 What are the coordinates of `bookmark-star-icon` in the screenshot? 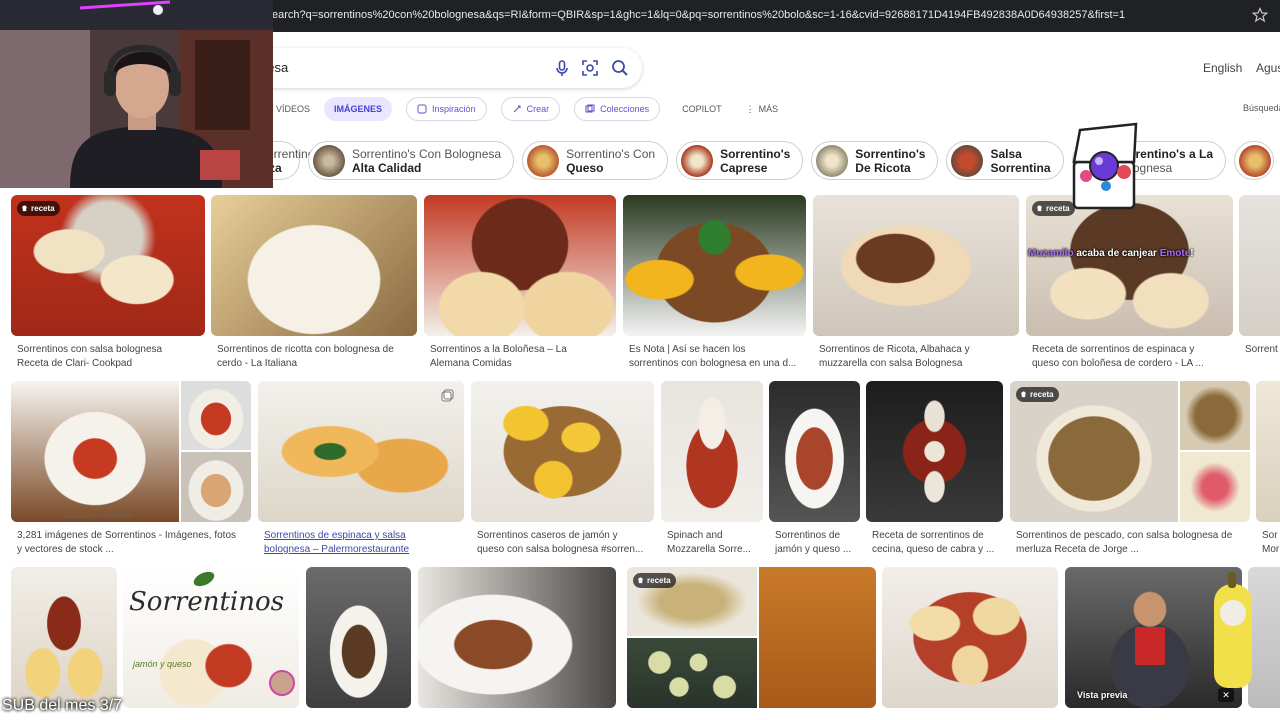 It's located at (1260, 15).